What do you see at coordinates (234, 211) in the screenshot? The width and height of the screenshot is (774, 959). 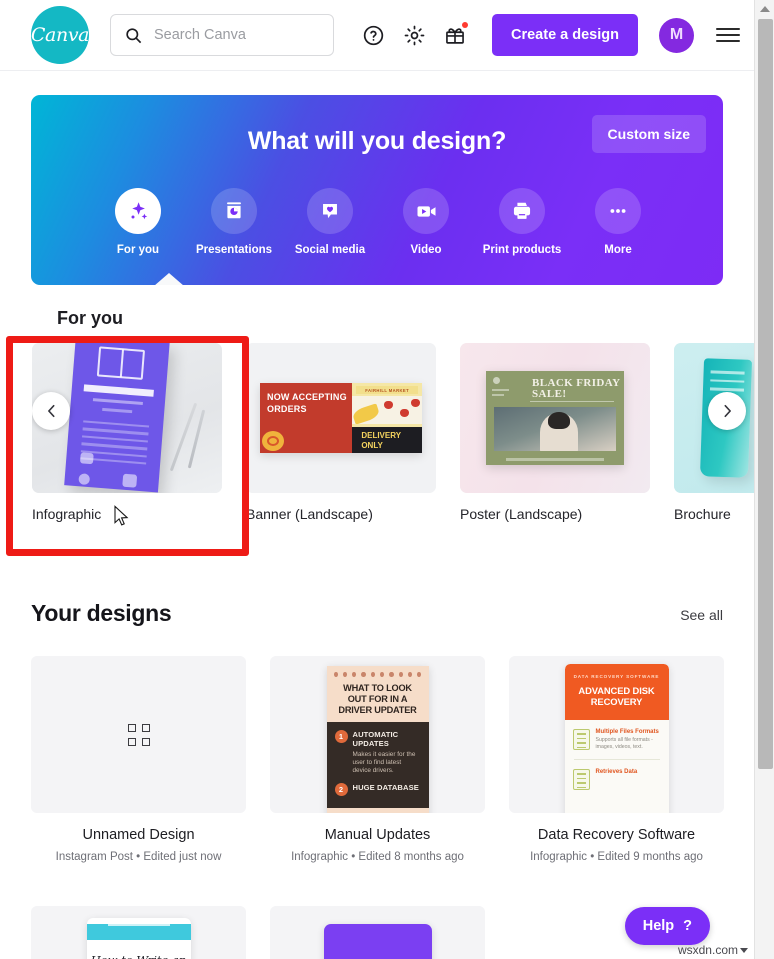 I see `presentation-chart-icon-circle` at bounding box center [234, 211].